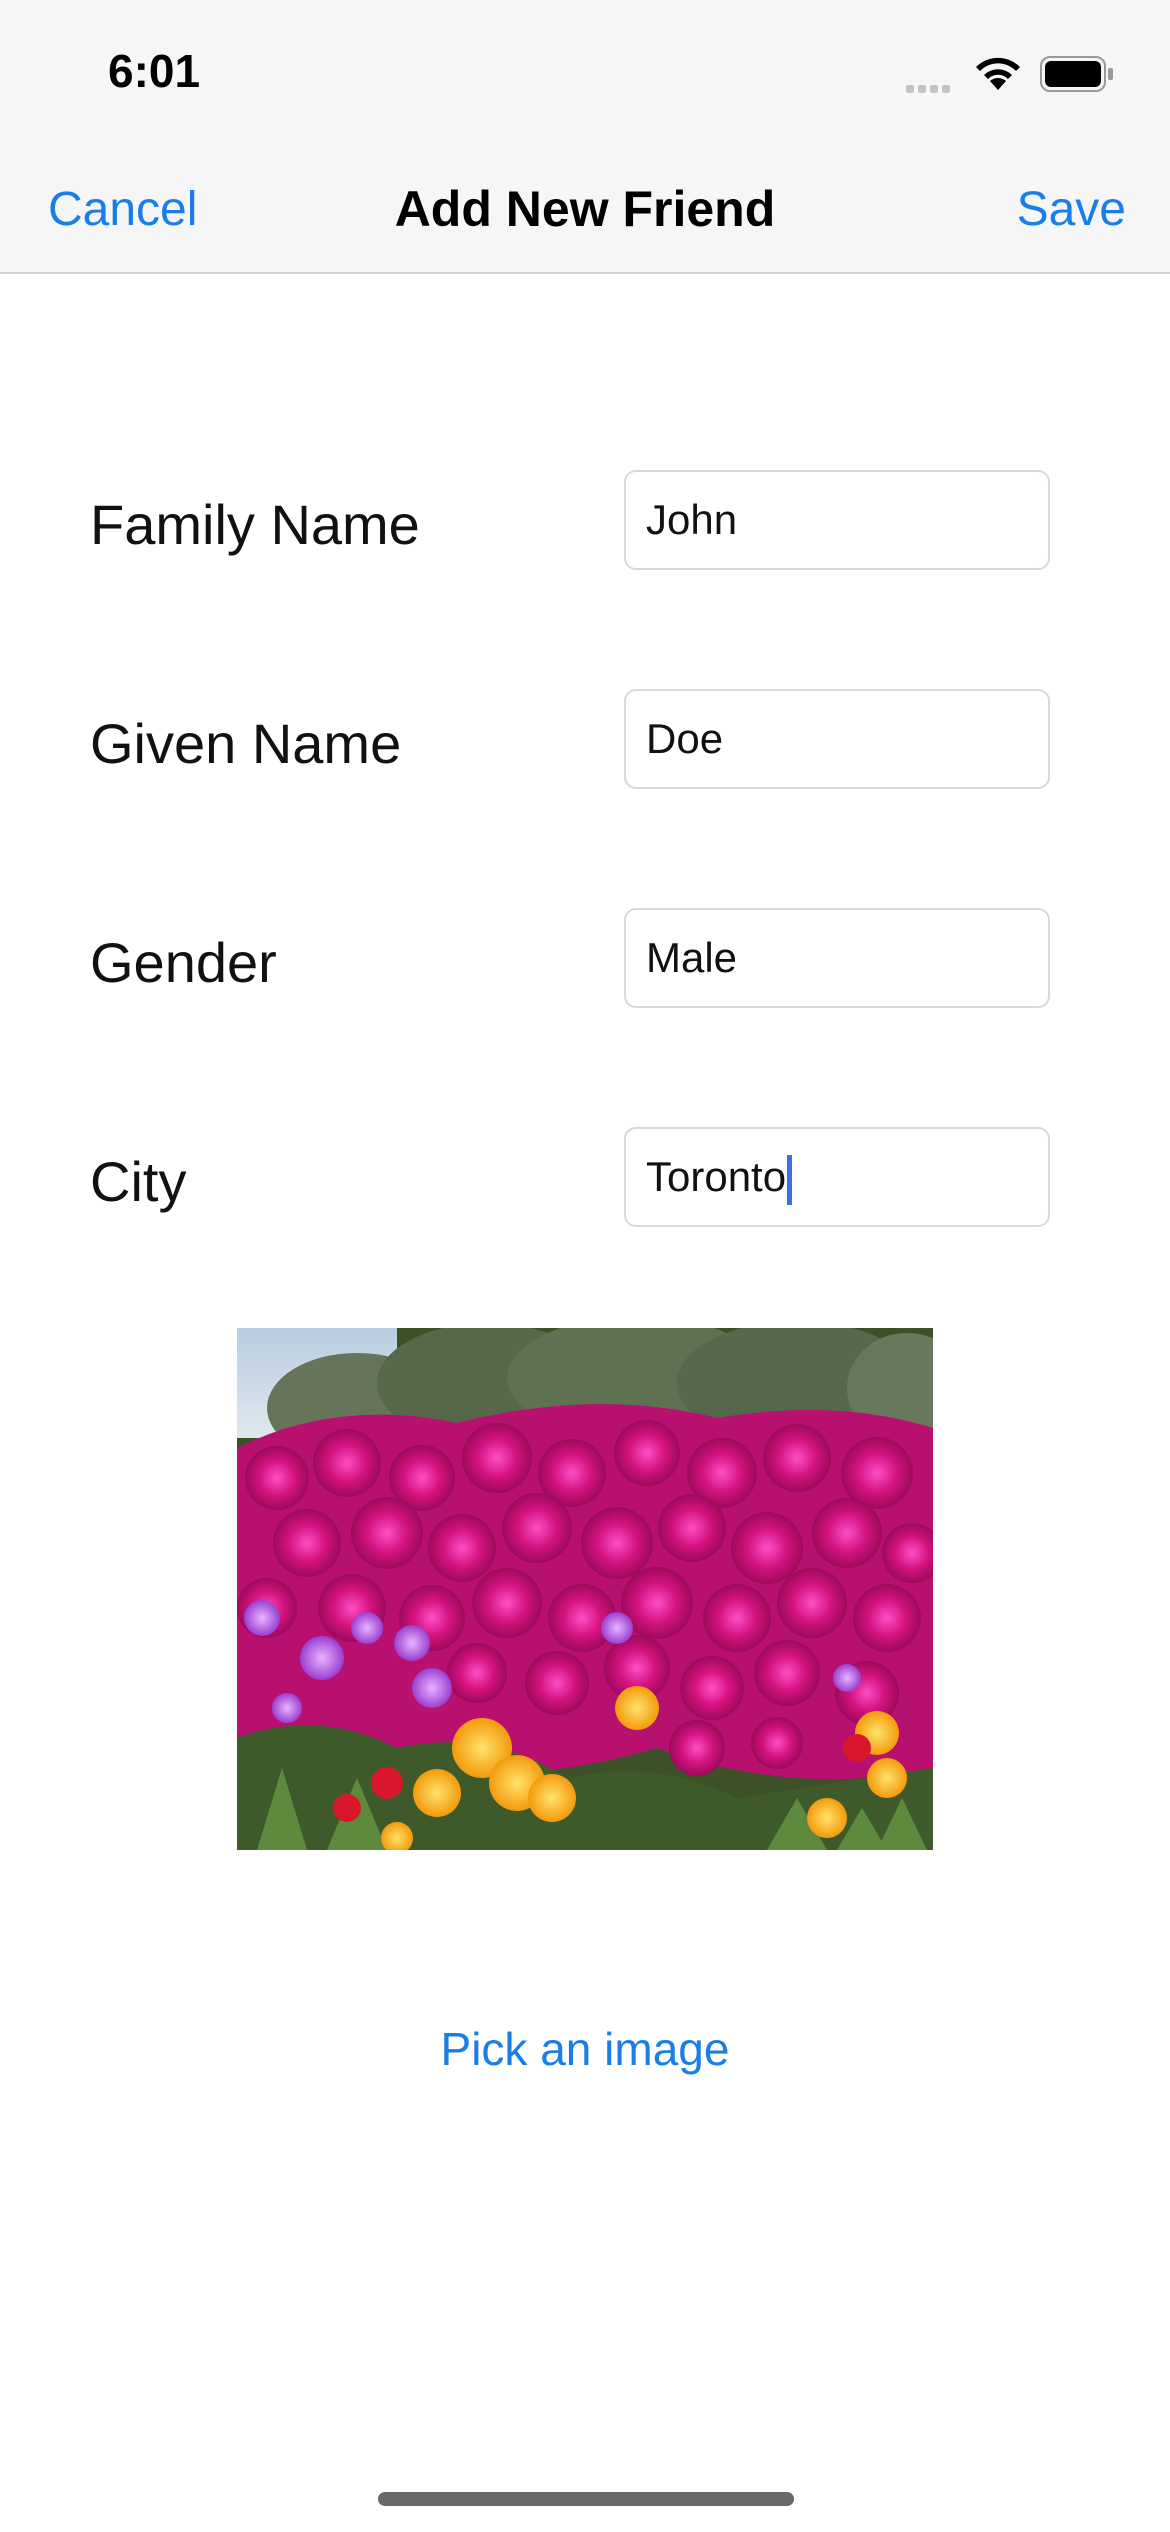 This screenshot has height=2532, width=1170. What do you see at coordinates (1077, 76) in the screenshot?
I see `battery-icon` at bounding box center [1077, 76].